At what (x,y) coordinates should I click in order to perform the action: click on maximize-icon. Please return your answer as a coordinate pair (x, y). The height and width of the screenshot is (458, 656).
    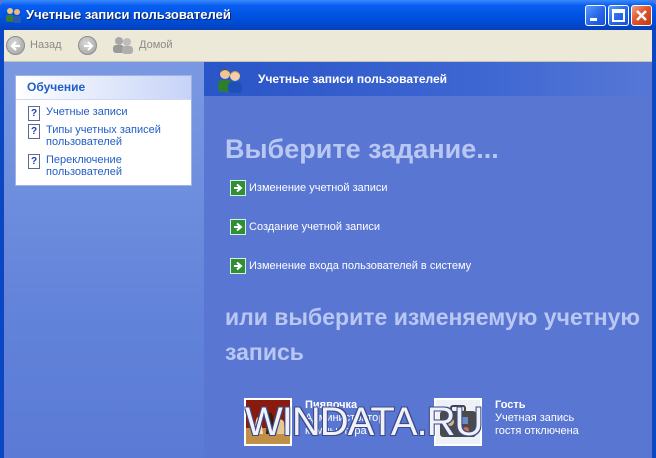
    Looking at the image, I should click on (618, 15).